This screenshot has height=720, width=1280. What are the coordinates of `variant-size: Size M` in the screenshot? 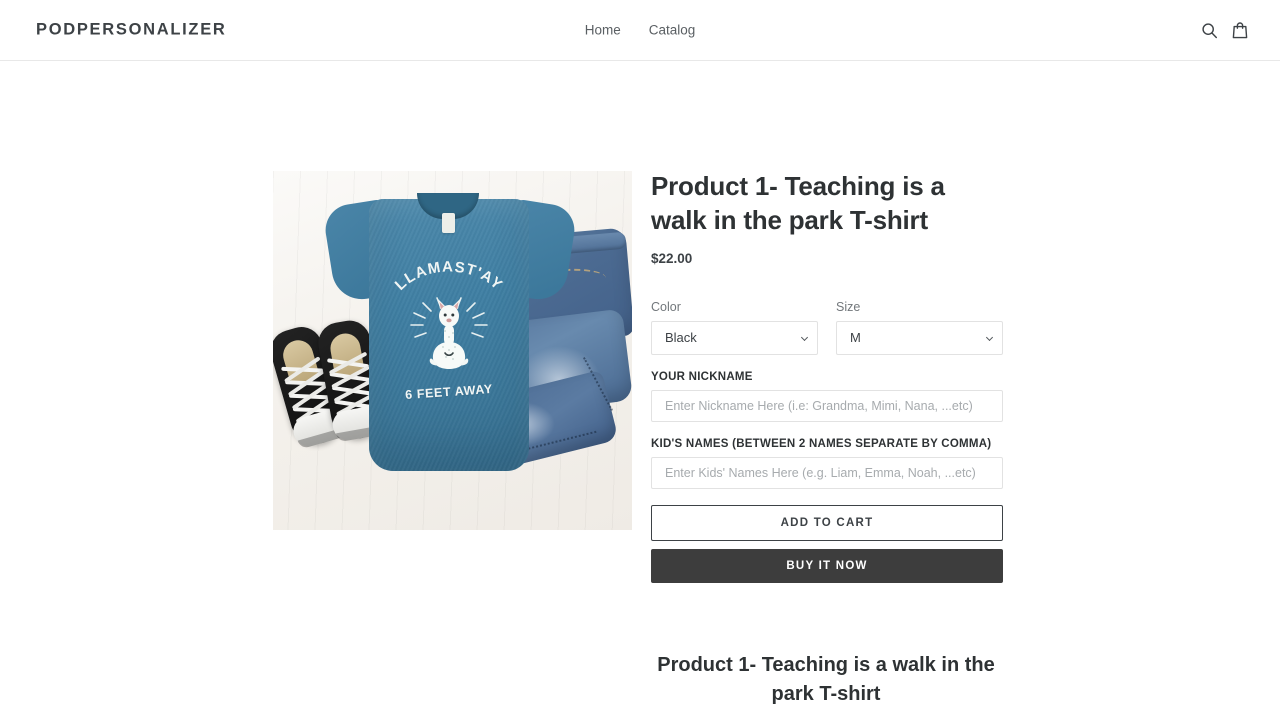 It's located at (919, 327).